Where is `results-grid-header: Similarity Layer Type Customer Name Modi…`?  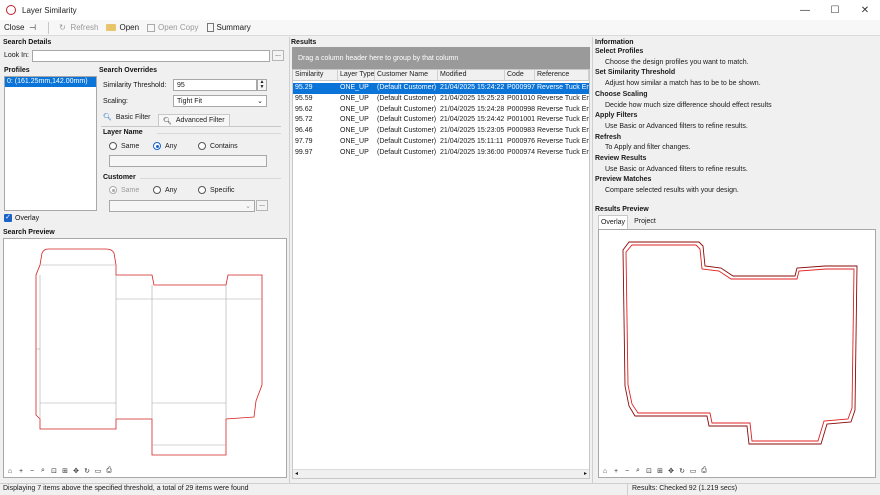 results-grid-header: Similarity Layer Type Customer Name Modi… is located at coordinates (441, 75).